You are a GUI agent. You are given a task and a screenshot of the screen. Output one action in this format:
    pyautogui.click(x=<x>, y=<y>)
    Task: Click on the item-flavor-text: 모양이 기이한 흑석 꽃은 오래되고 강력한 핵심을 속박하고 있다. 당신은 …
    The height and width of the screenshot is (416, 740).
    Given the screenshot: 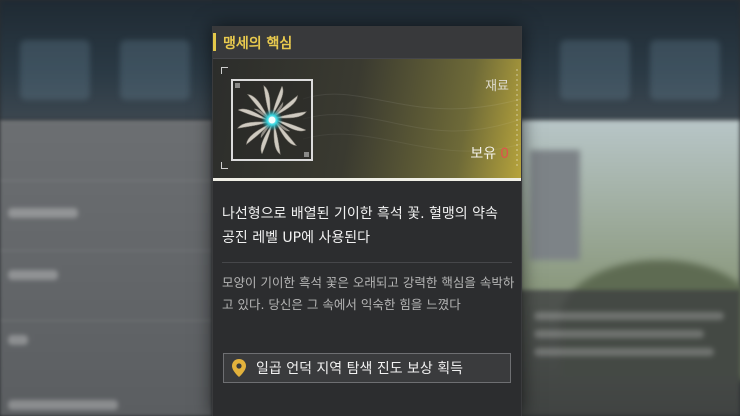 What is the action you would take?
    pyautogui.click(x=368, y=293)
    